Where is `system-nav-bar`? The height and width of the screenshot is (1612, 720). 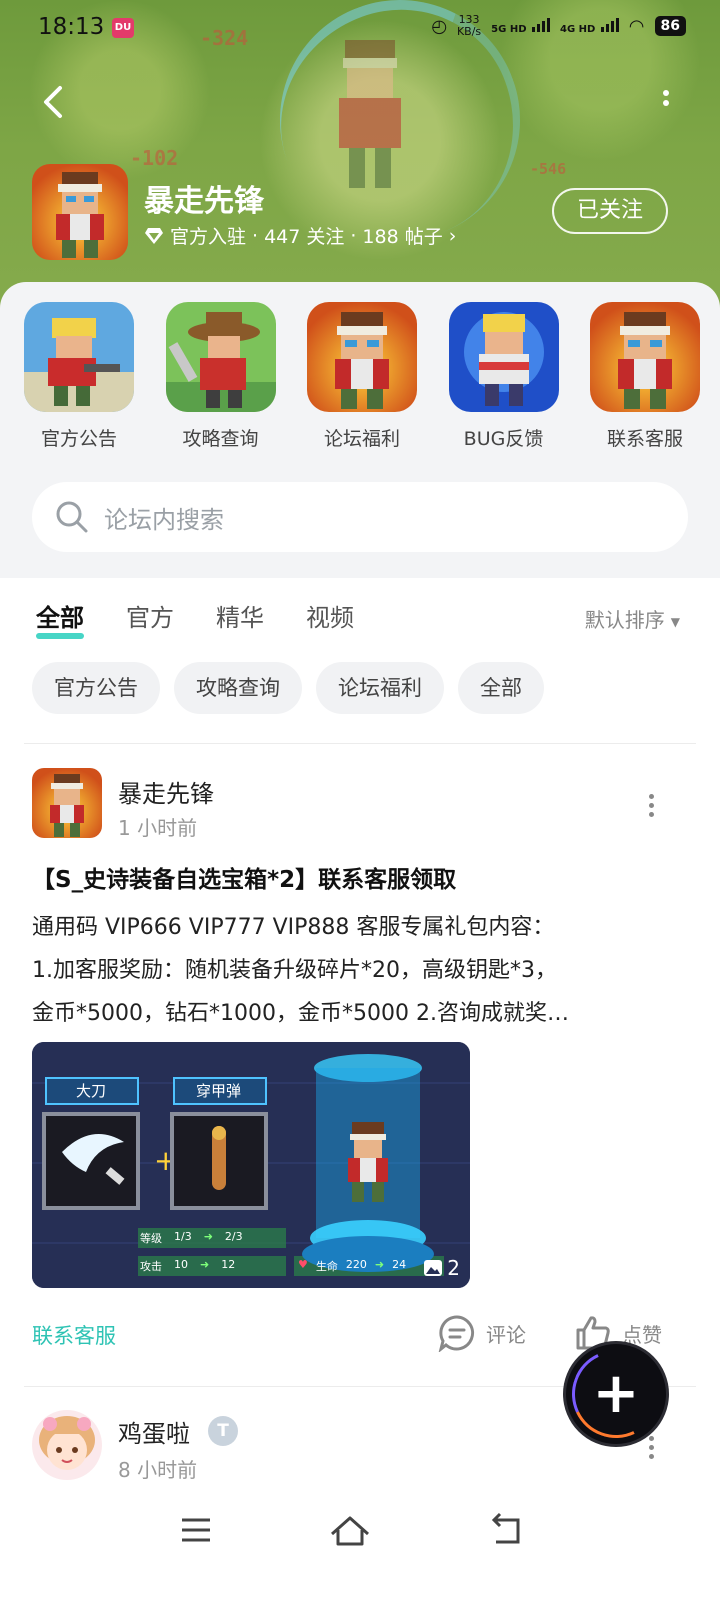
system-nav-bar is located at coordinates (360, 1551).